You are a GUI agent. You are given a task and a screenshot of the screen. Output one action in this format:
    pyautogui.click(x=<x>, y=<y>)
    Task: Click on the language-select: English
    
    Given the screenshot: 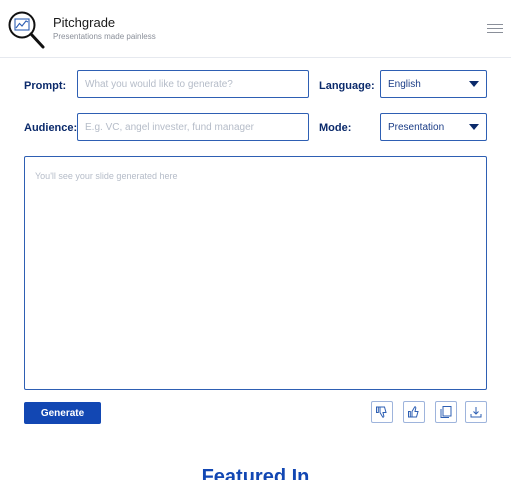 What is the action you would take?
    pyautogui.click(x=433, y=84)
    